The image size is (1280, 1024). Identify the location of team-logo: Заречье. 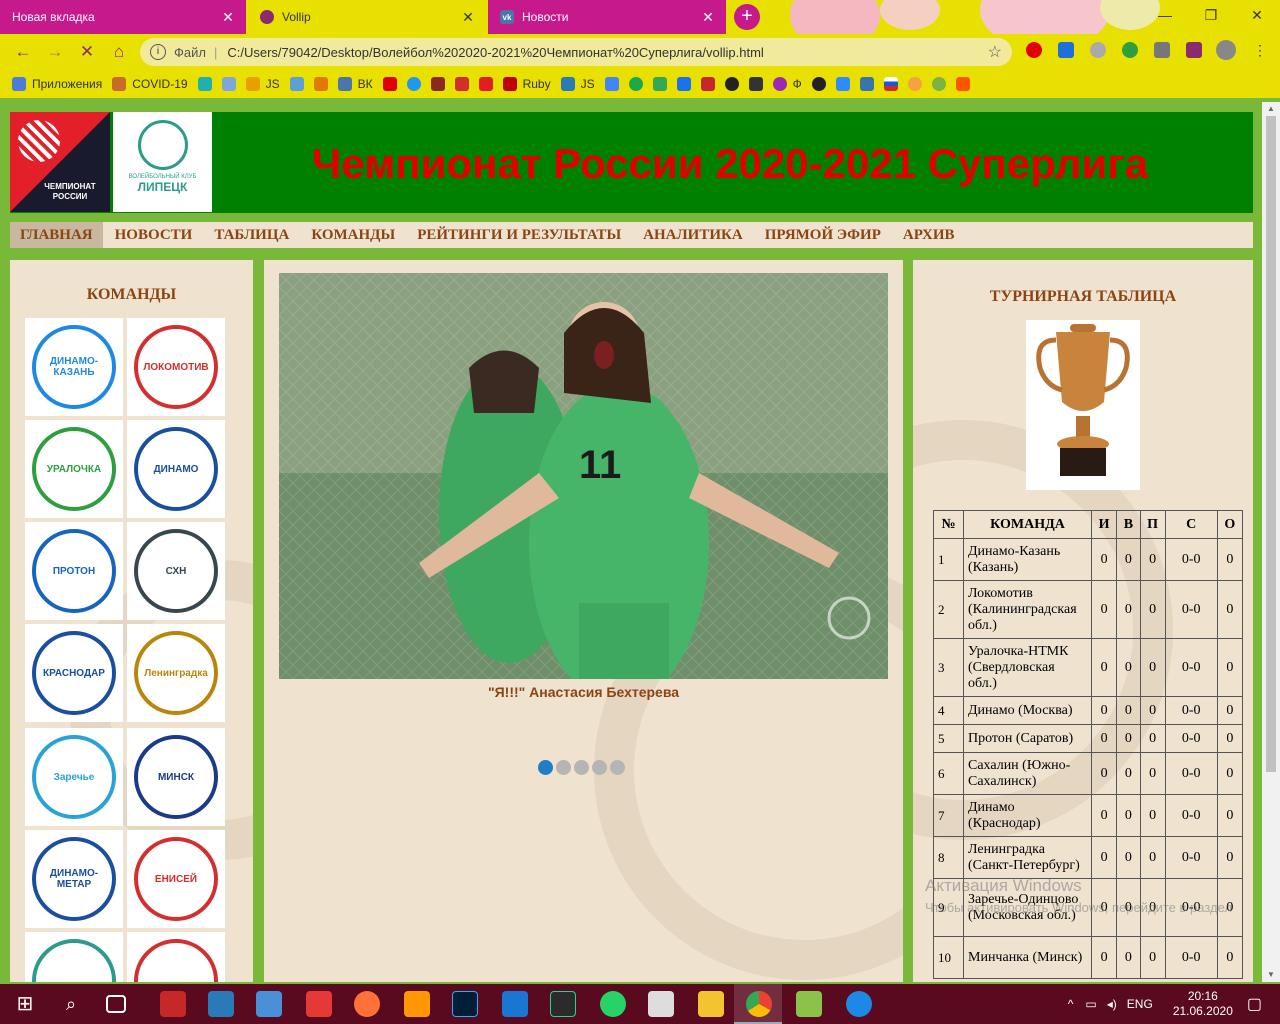
(74, 777).